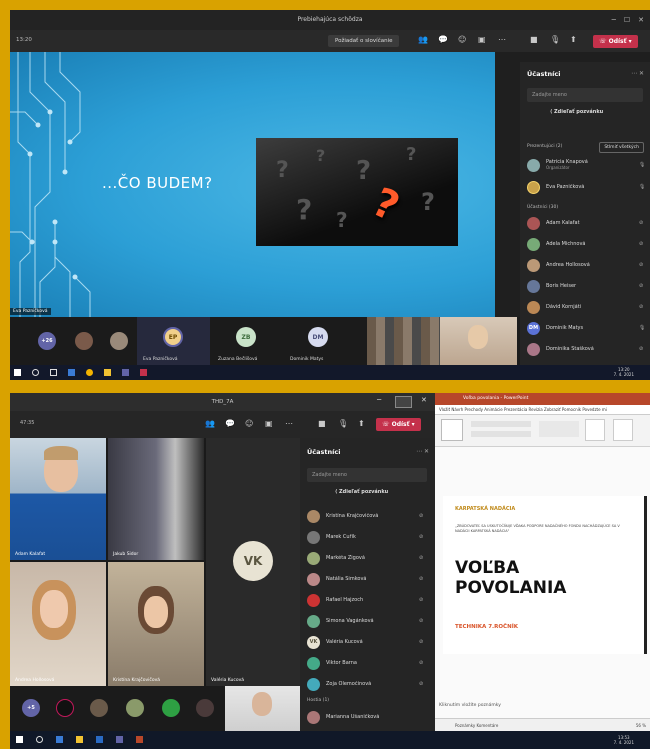  I want to click on video-tile: ZB Zuzana Bečlišová, so click(246, 341).